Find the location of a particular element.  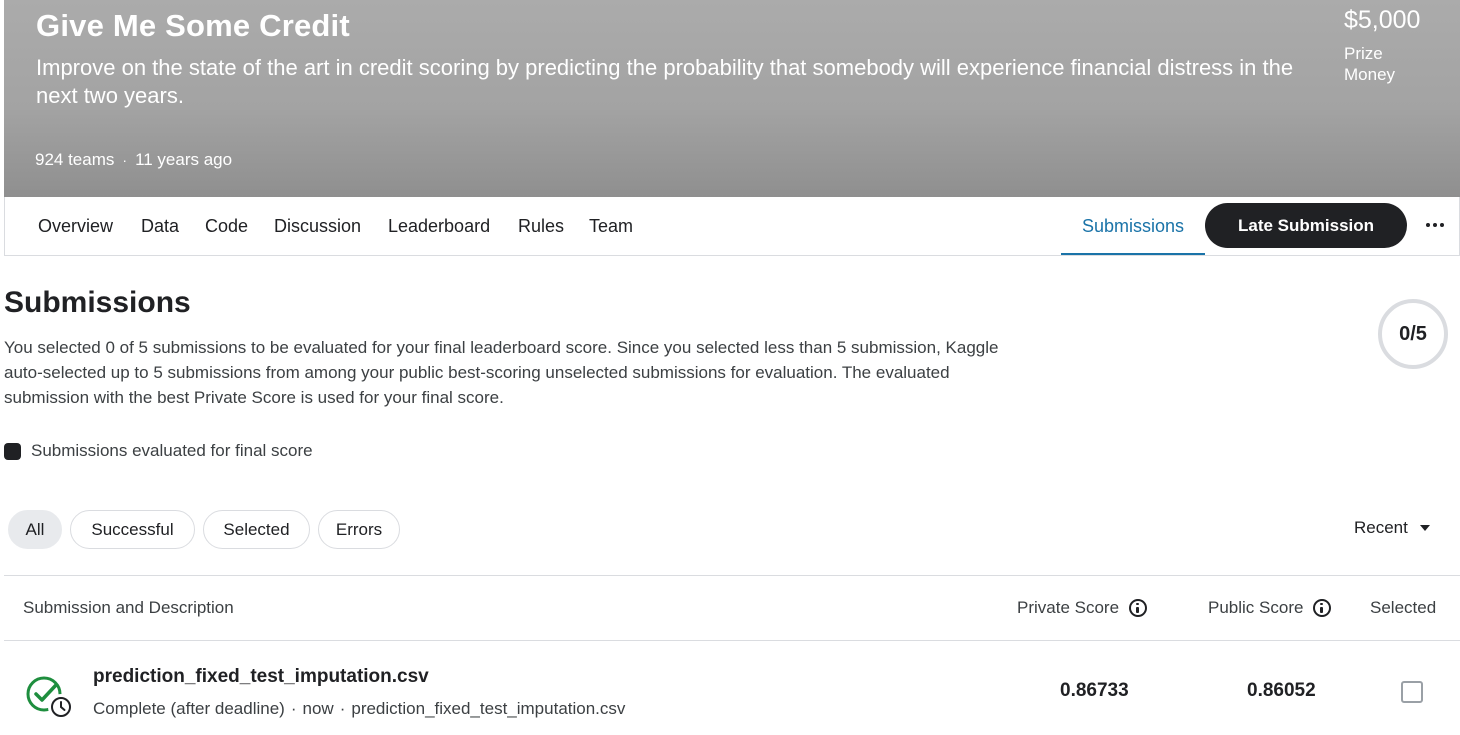

sort-dropdown: Recent is located at coordinates (1392, 528).